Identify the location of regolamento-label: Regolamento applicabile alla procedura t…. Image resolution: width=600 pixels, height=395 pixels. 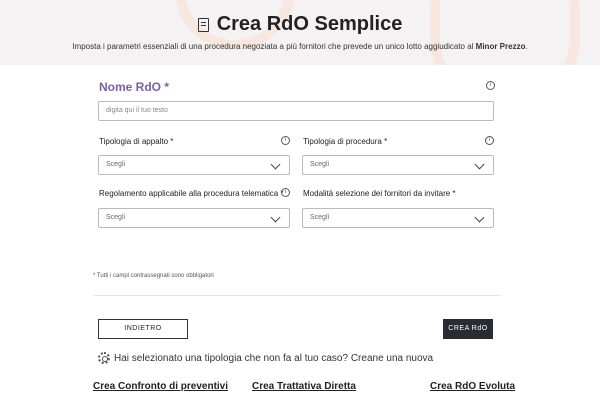
(191, 193).